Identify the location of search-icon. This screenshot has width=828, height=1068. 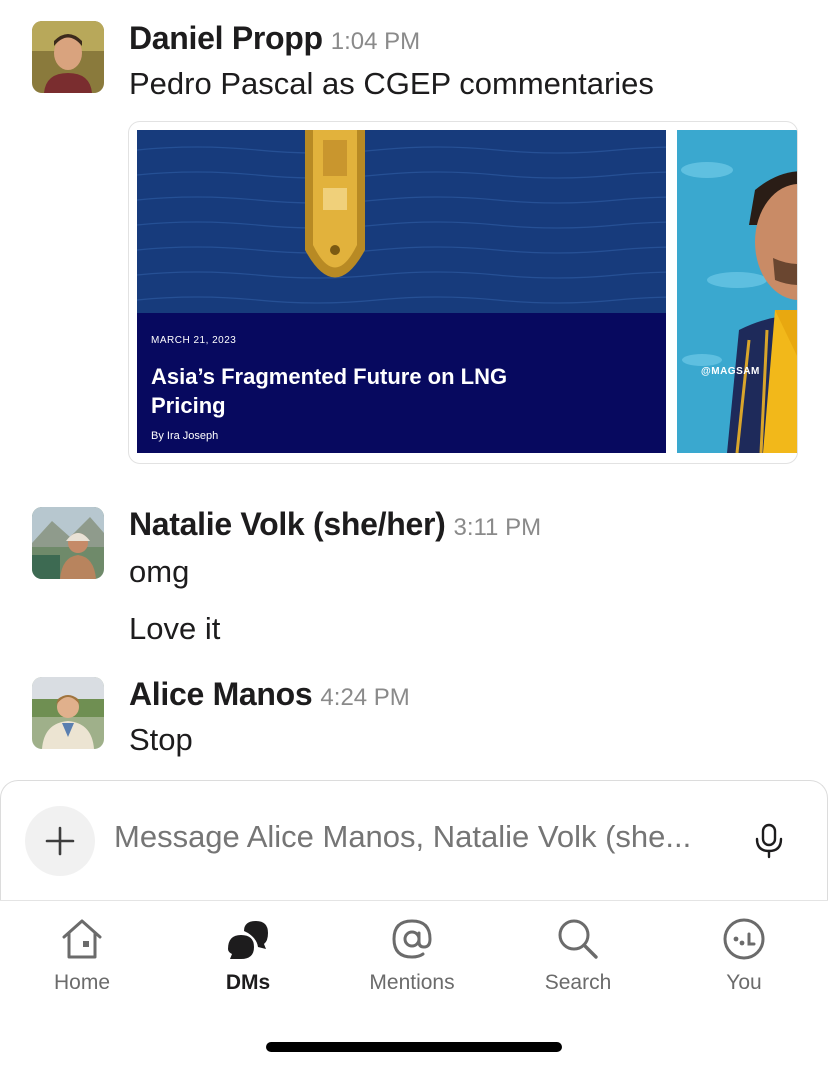
(578, 939).